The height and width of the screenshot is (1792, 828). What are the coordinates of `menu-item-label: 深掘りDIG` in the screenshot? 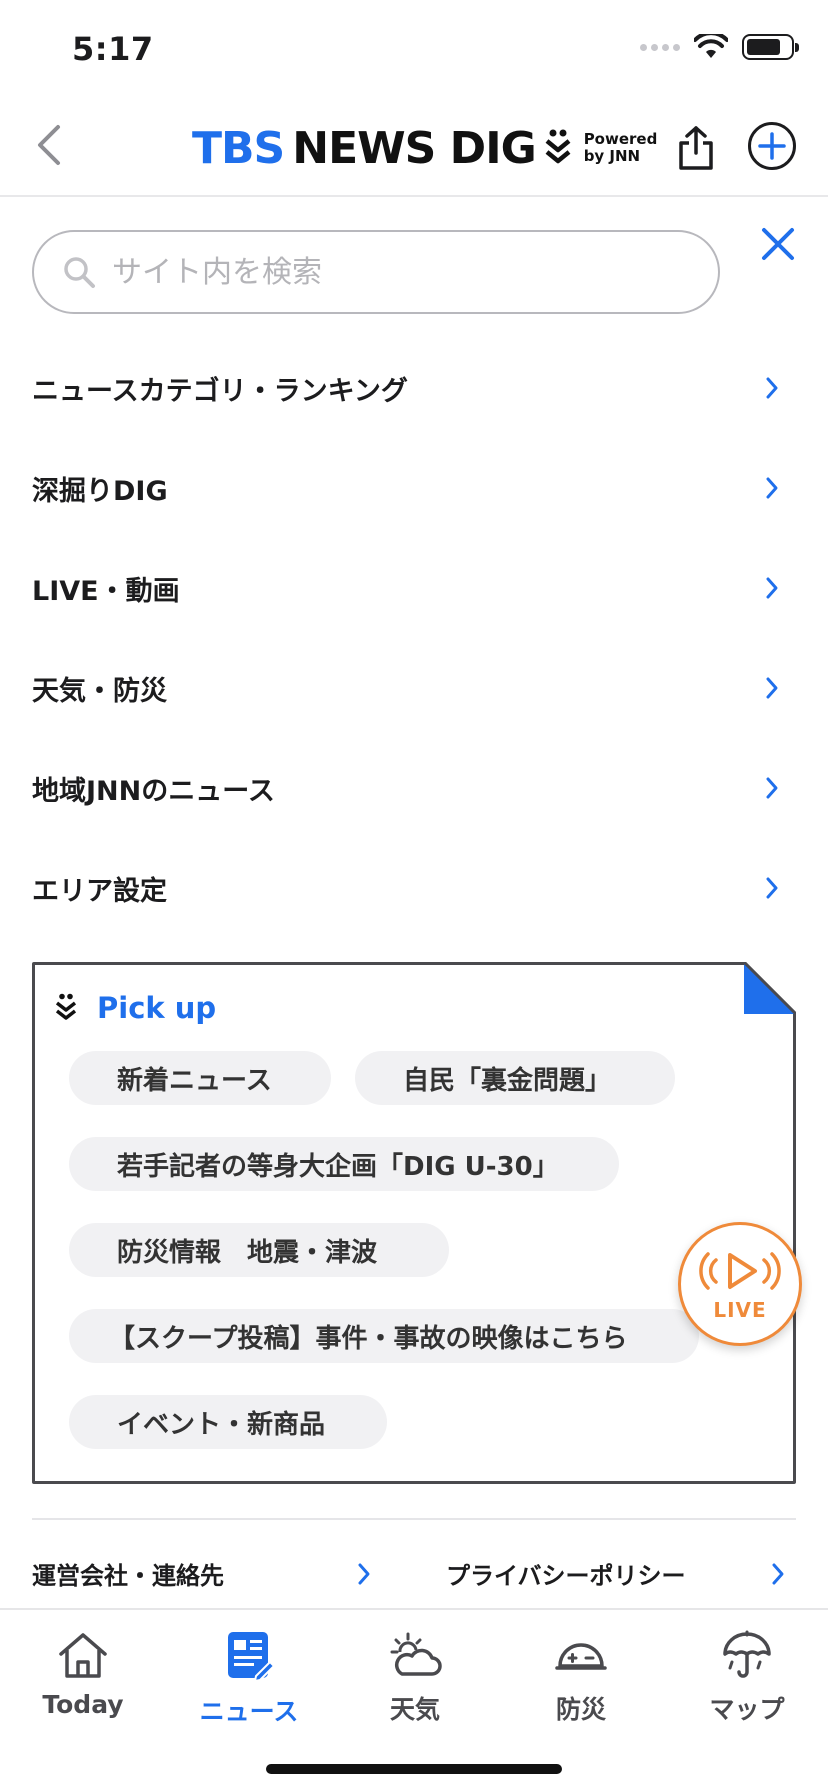 It's located at (100, 491).